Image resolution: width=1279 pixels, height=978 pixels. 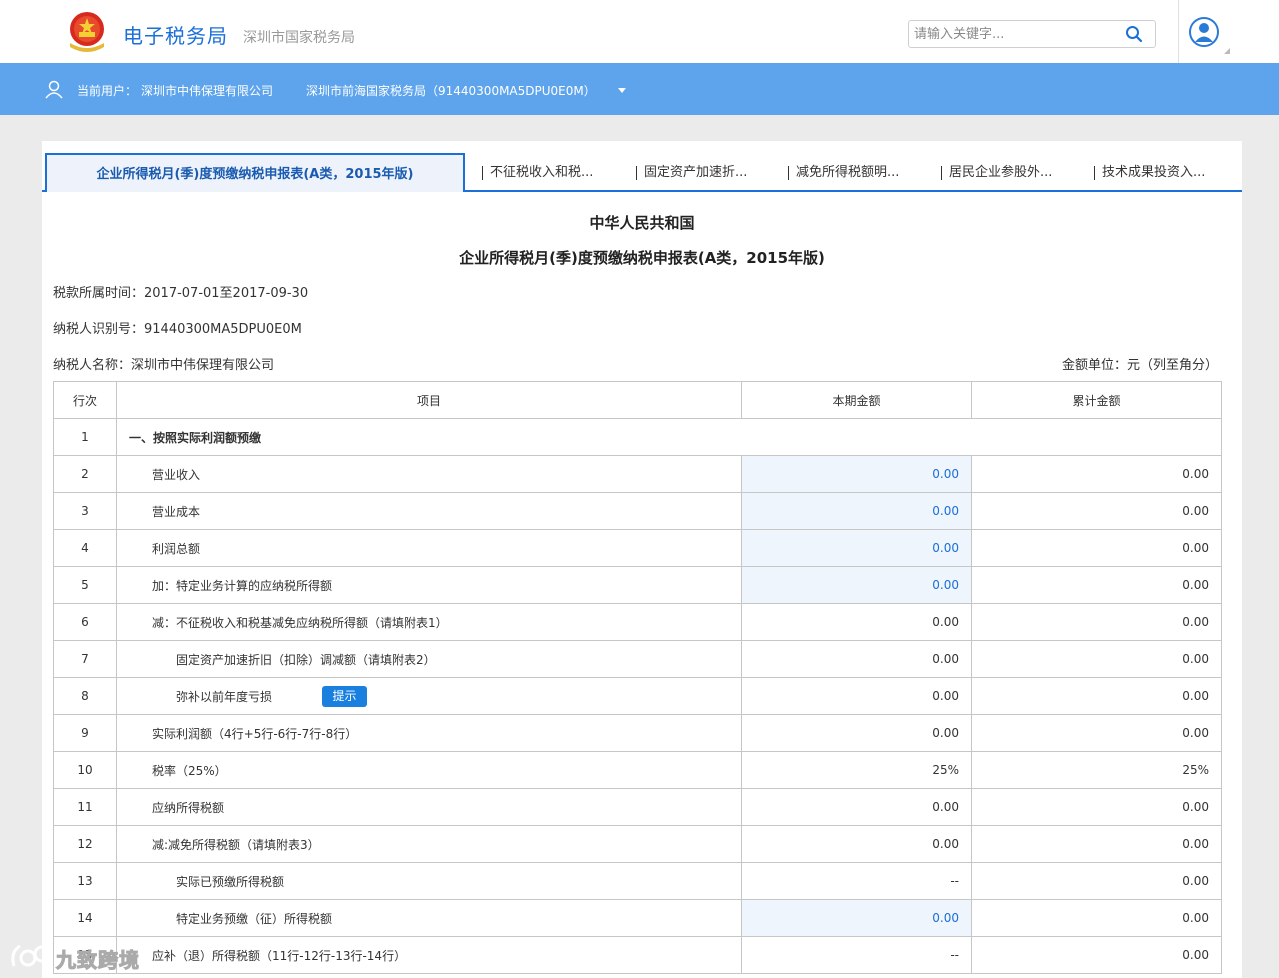 What do you see at coordinates (85, 548) in the screenshot?
I see `row-number: 4` at bounding box center [85, 548].